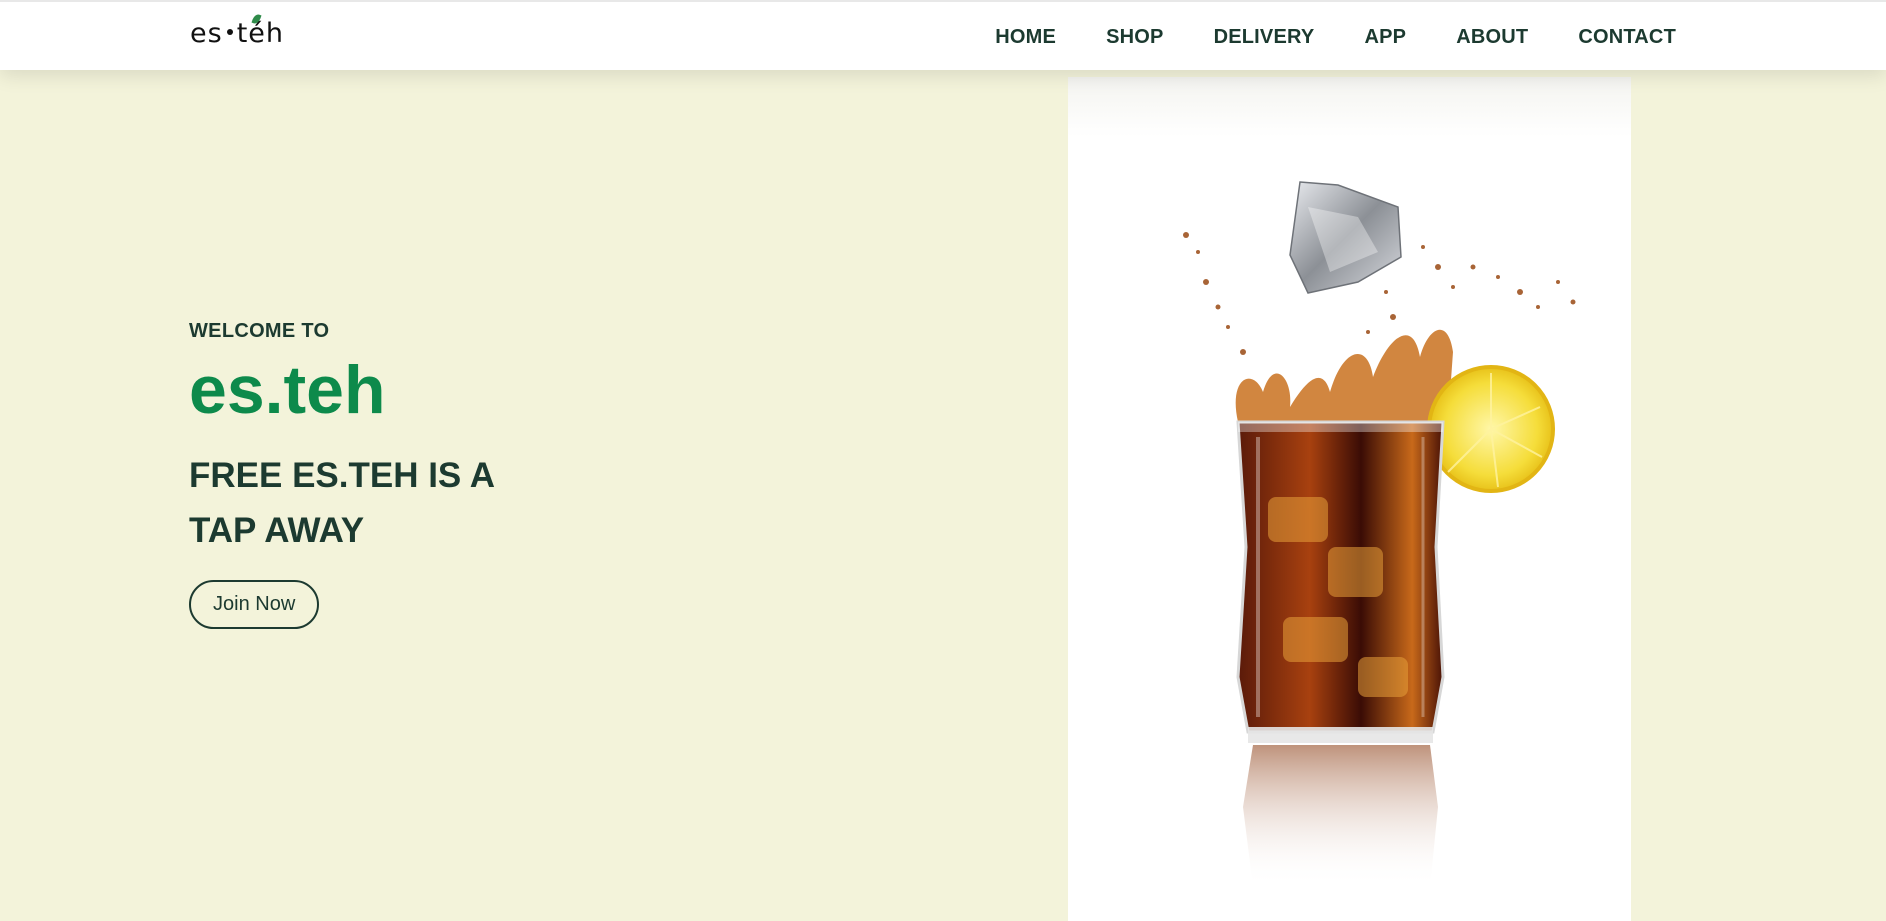 The height and width of the screenshot is (921, 1886). Describe the element at coordinates (260, 33) in the screenshot. I see `logo-text-right: téh` at that location.